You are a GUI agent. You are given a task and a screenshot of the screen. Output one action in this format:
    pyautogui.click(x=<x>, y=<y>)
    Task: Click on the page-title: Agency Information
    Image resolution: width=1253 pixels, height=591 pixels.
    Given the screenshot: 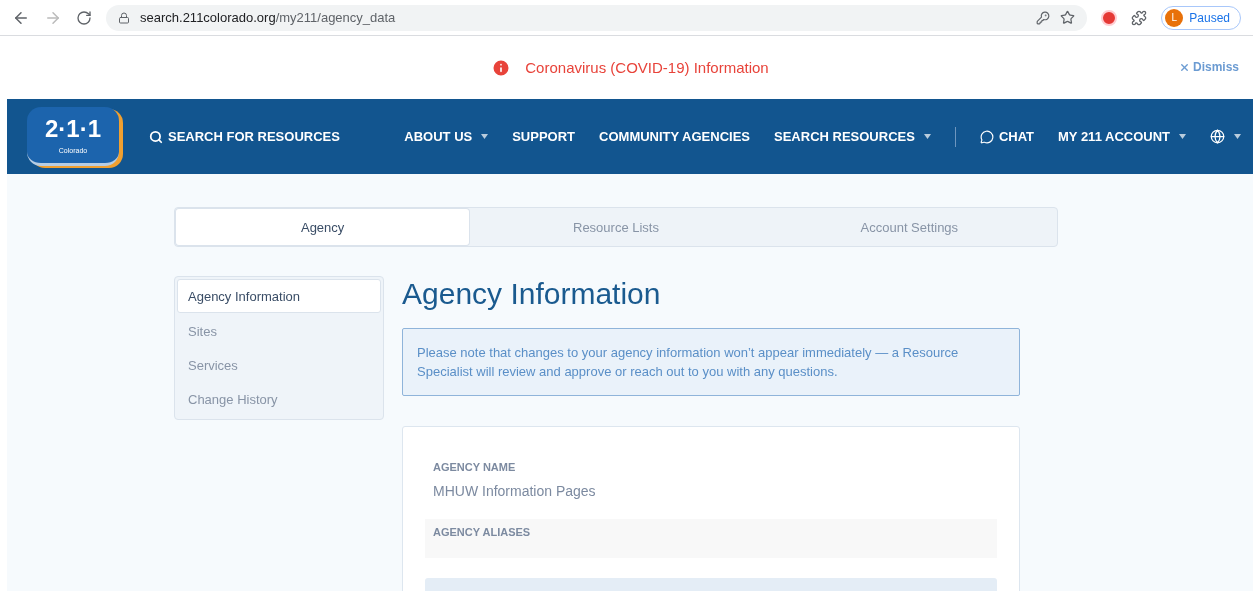 What is the action you would take?
    pyautogui.click(x=532, y=294)
    